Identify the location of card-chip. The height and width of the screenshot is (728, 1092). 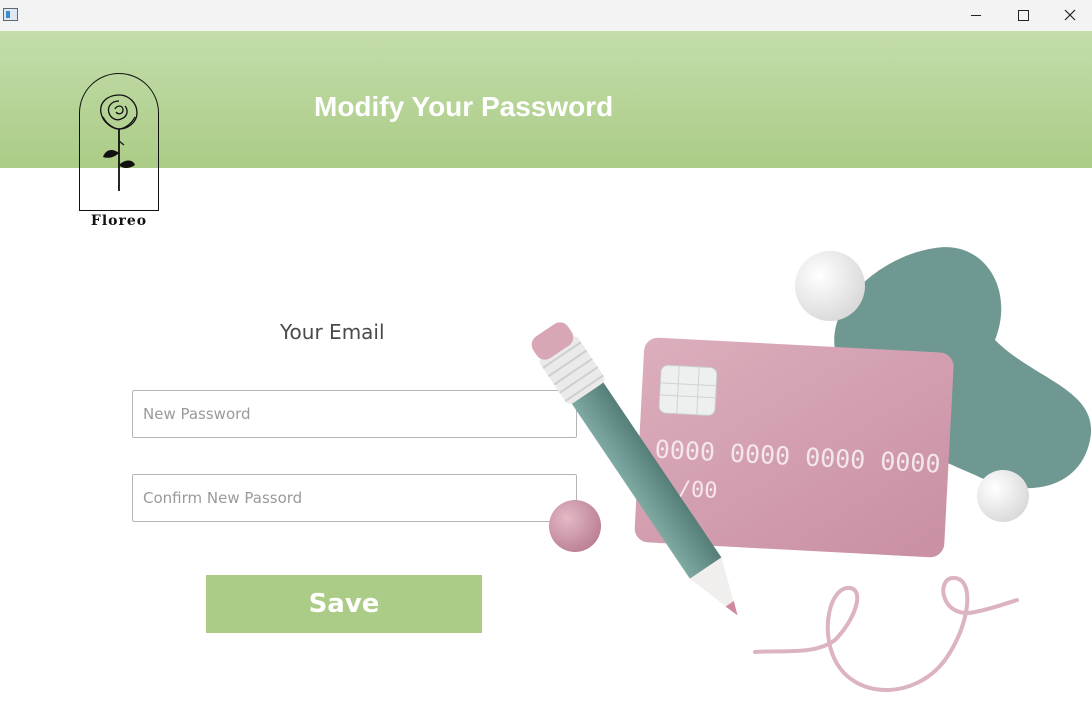
(688, 390).